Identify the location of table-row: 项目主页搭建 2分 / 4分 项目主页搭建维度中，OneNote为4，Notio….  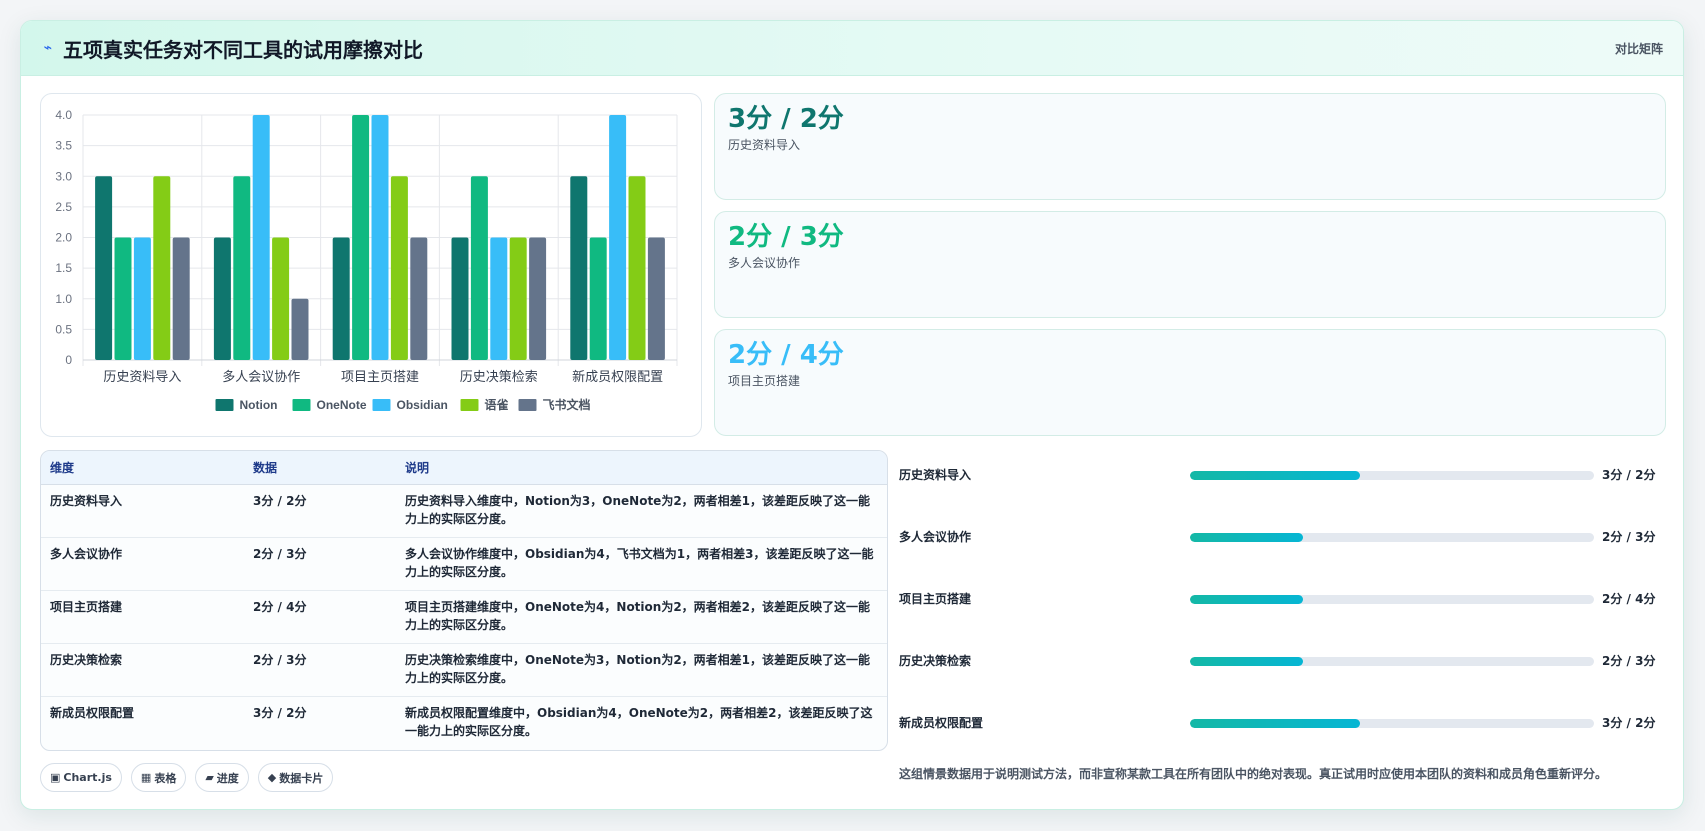
(464, 617).